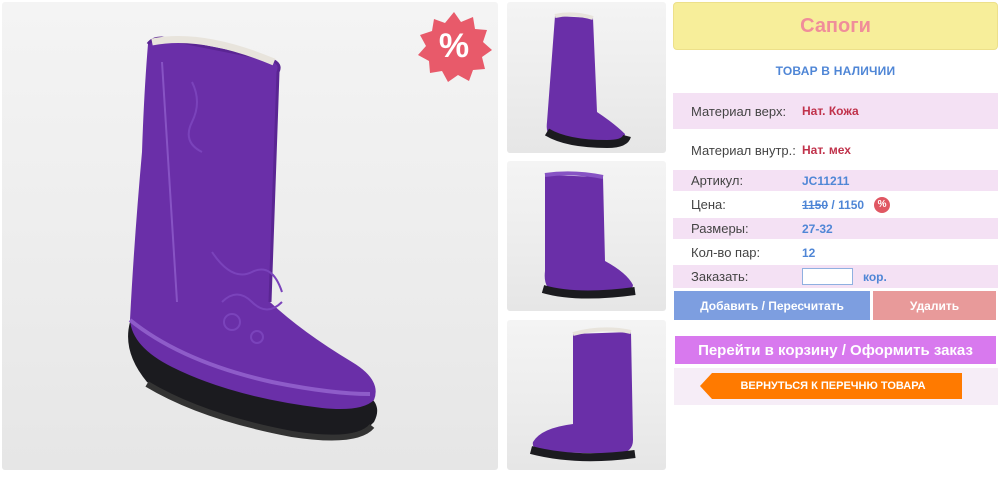  Describe the element at coordinates (708, 204) in the screenshot. I see `detail-label: Цена:` at that location.